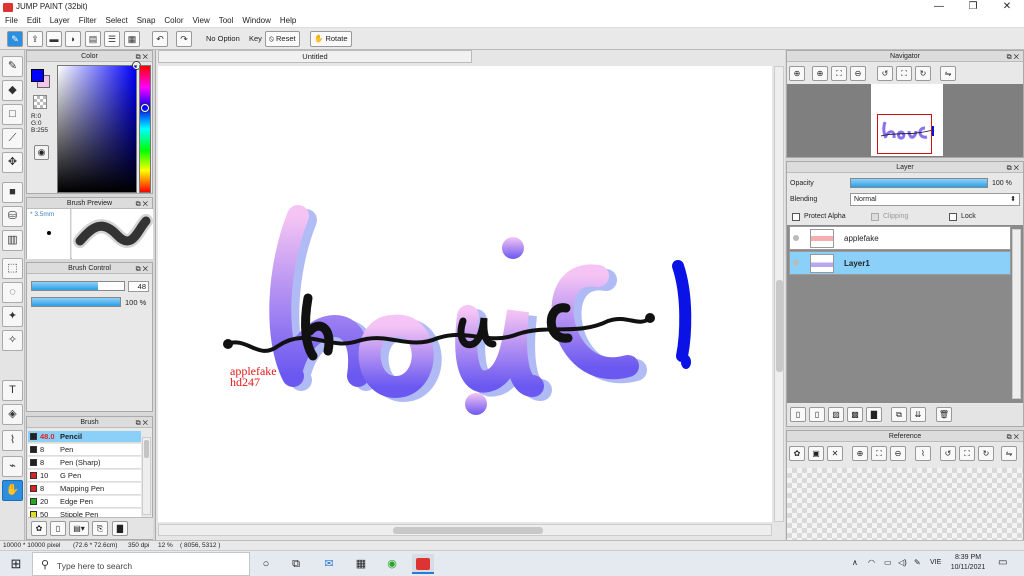 This screenshot has width=1024, height=576. Describe the element at coordinates (84, 502) in the screenshot. I see `brush-item: 20 Edge Pen` at that location.